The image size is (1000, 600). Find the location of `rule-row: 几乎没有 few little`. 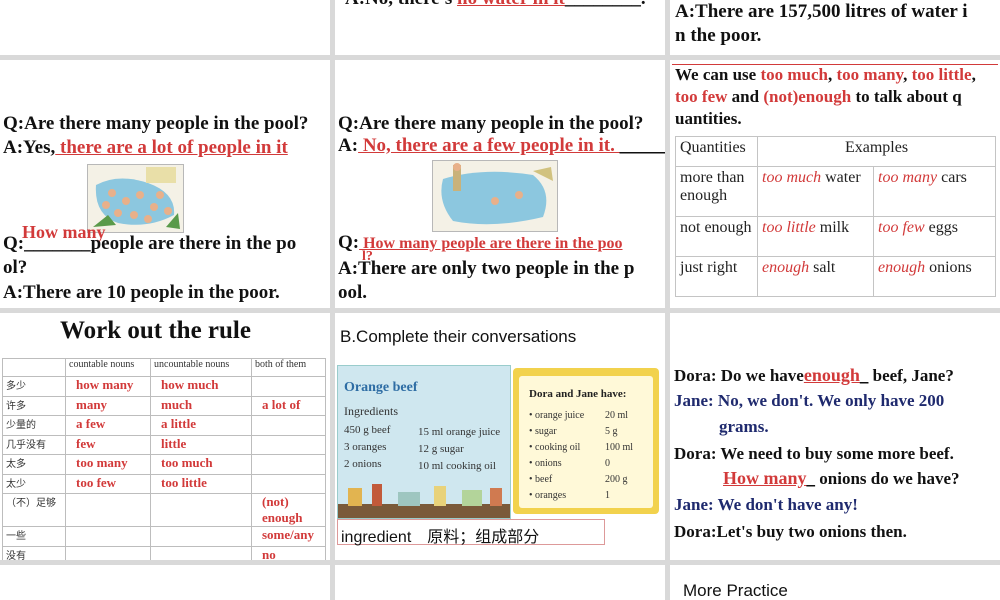

rule-row: 几乎没有 few little is located at coordinates (164, 444).